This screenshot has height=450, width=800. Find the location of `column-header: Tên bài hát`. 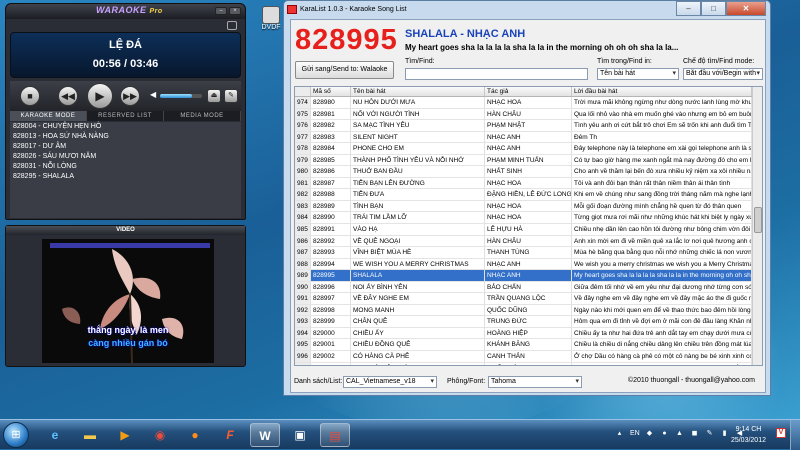

column-header: Tên bài hát is located at coordinates (418, 91).